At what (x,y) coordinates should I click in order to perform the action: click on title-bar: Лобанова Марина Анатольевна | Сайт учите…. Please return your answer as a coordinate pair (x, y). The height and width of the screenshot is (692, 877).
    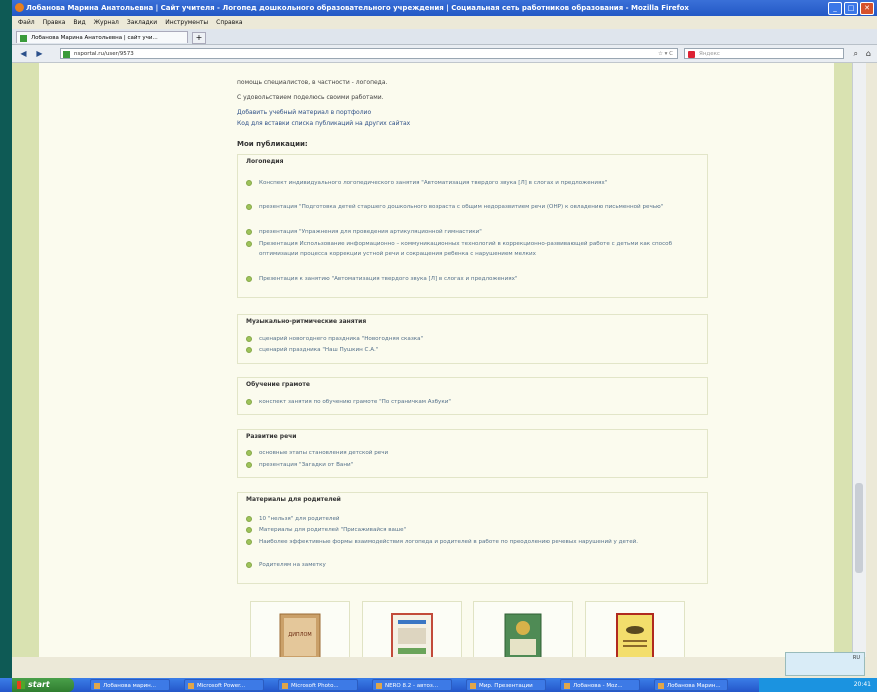
    Looking at the image, I should click on (444, 8).